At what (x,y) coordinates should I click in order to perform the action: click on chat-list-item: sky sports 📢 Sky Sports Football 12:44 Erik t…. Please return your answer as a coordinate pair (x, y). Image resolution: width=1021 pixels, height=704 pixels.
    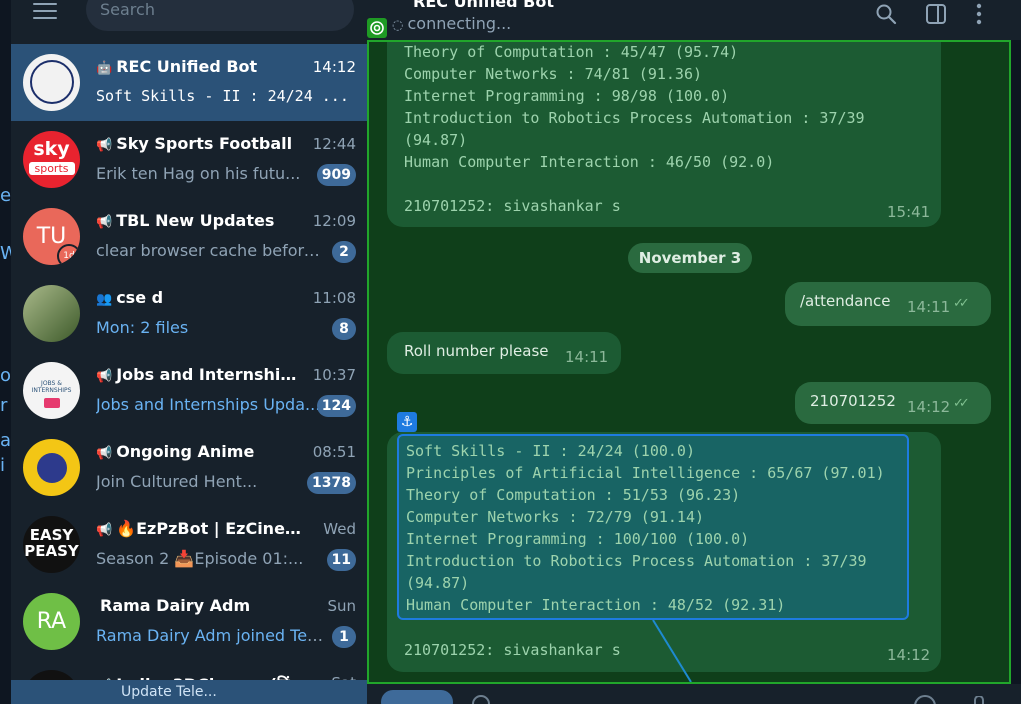
    Looking at the image, I should click on (189, 159).